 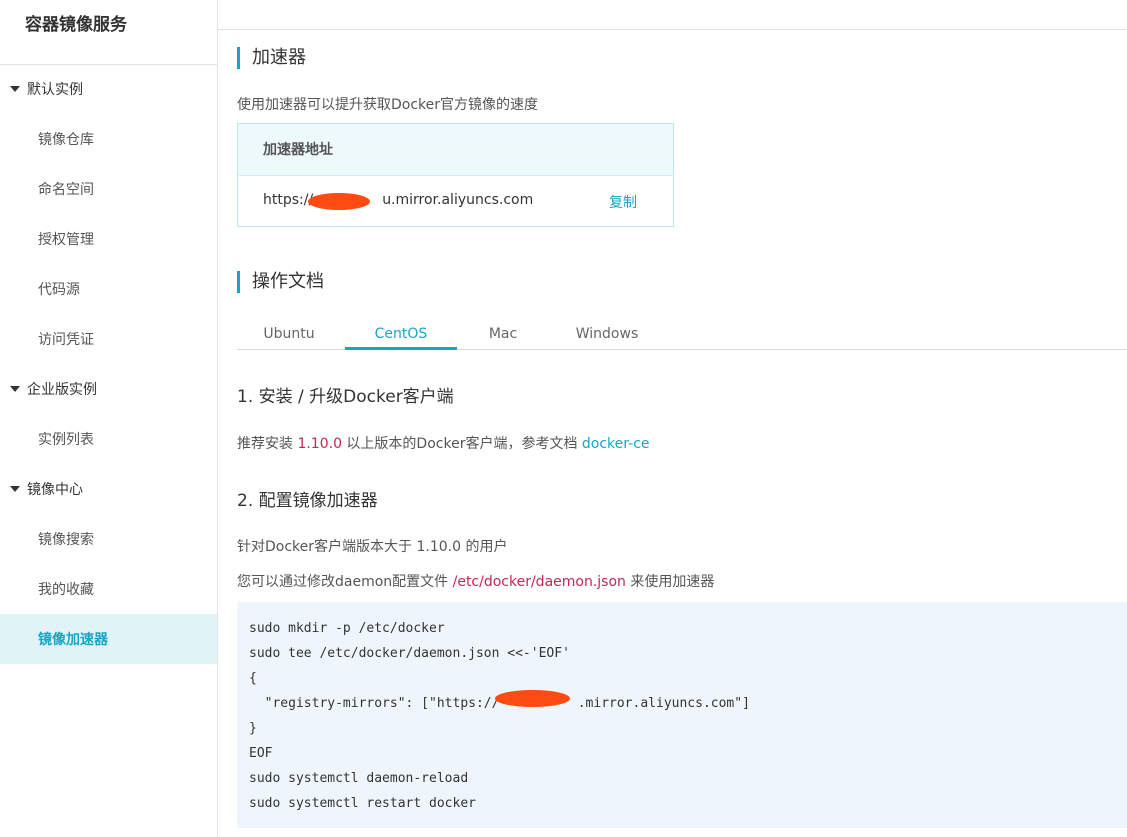 What do you see at coordinates (623, 202) in the screenshot?
I see `copy-button: 复制` at bounding box center [623, 202].